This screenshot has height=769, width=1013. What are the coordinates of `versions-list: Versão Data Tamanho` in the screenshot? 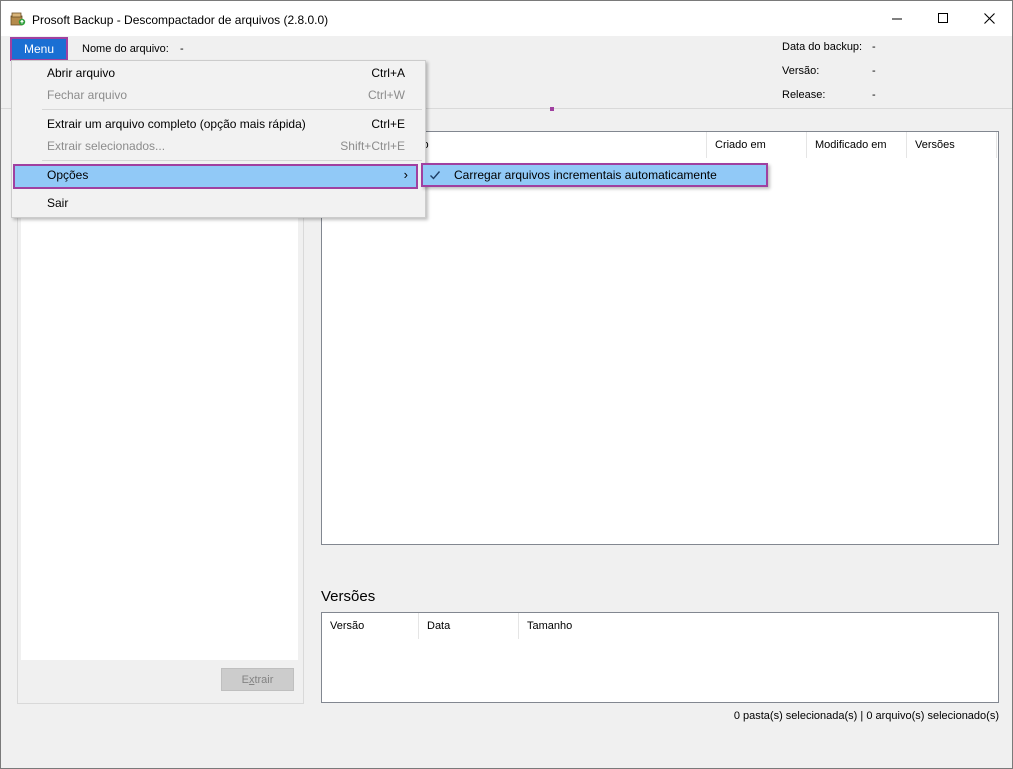 It's located at (660, 657).